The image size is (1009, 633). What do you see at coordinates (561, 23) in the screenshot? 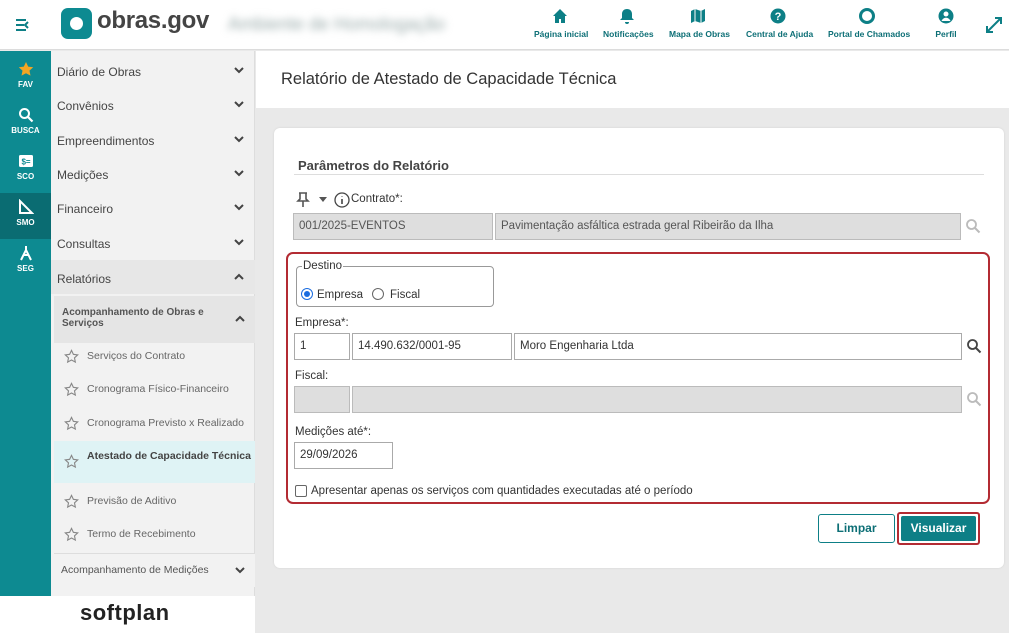
I see `nav-home: Página inicial` at bounding box center [561, 23].